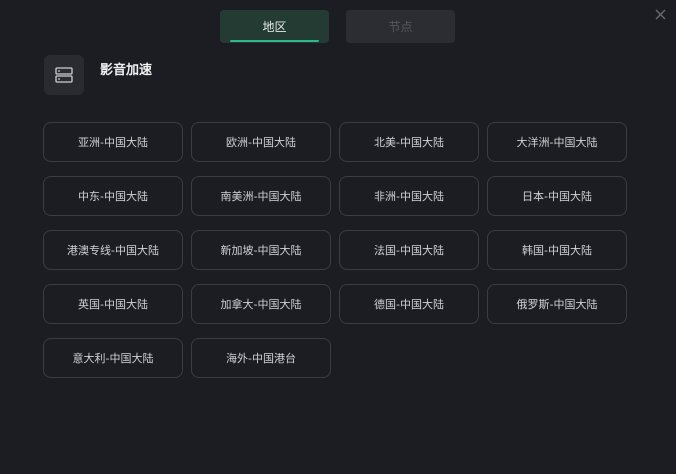  Describe the element at coordinates (409, 142) in the screenshot. I see `region-button: 北美-中国大陆` at that location.